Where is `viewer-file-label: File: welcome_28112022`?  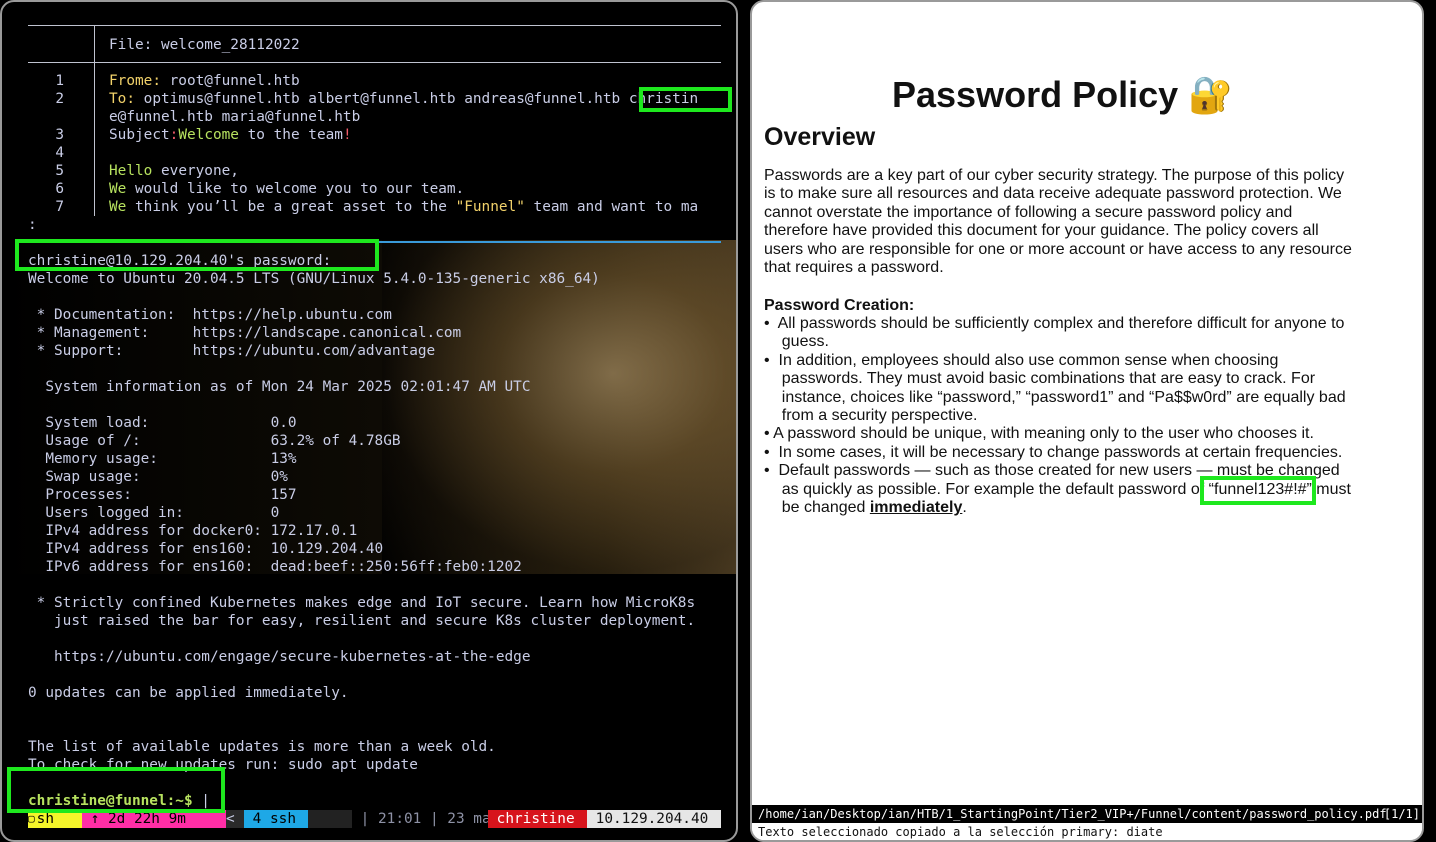
viewer-file-label: File: welcome_28112022 is located at coordinates (204, 45).